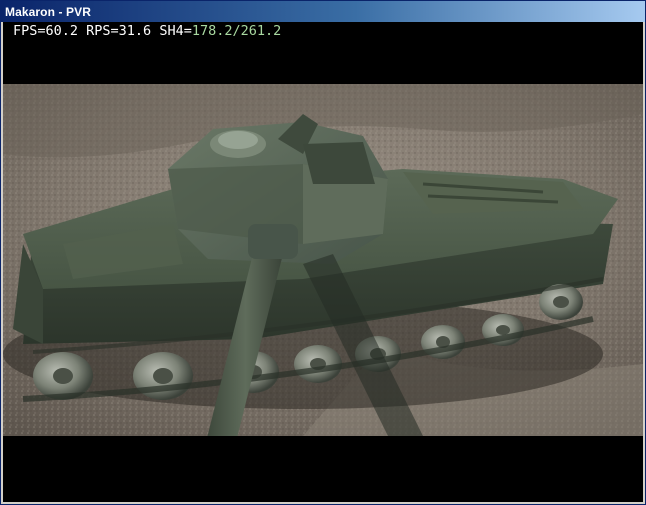  Describe the element at coordinates (135, 31) in the screenshot. I see `rps-value: 31.6` at that location.